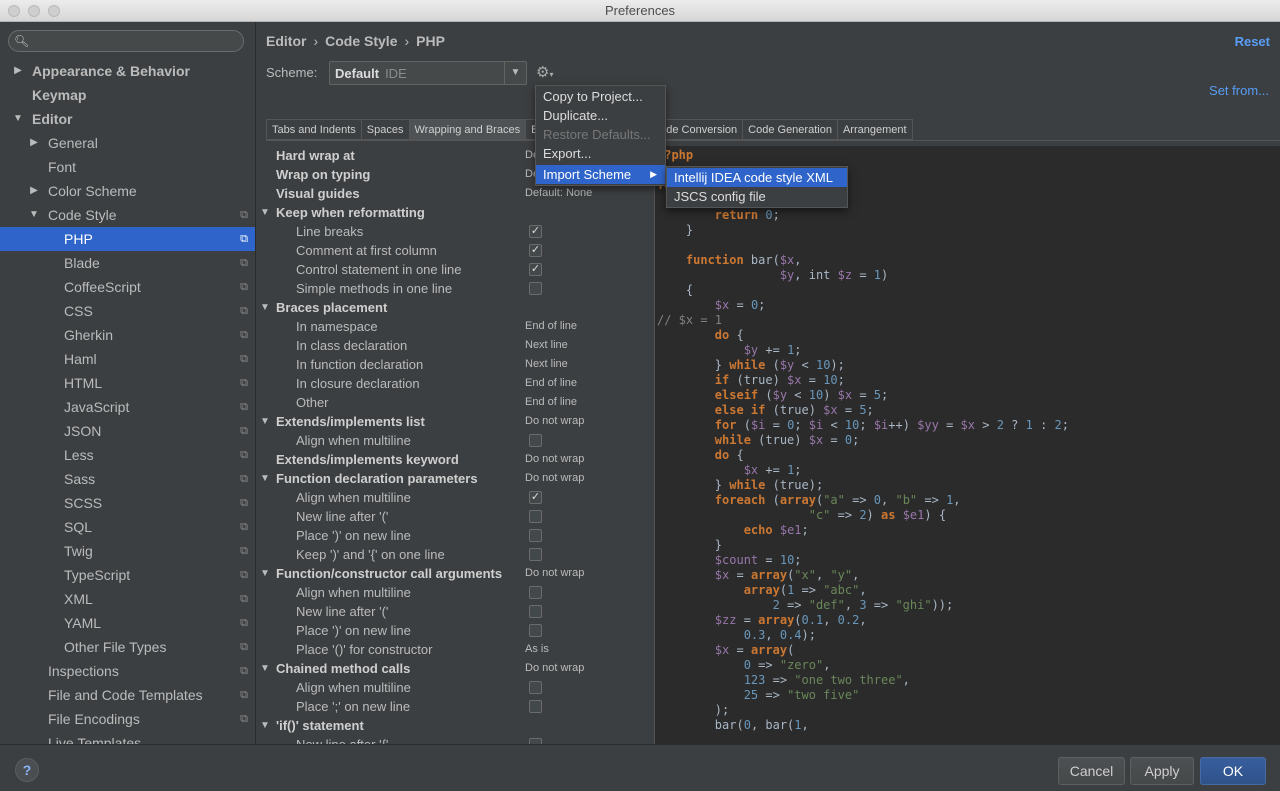 This screenshot has width=1280, height=791. I want to click on option-value: Default: None, so click(558, 193).